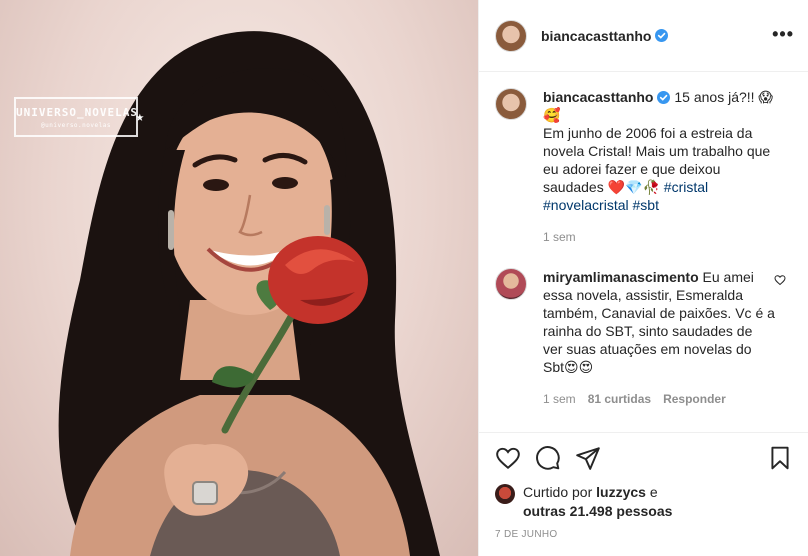 The height and width of the screenshot is (556, 808). Describe the element at coordinates (686, 187) in the screenshot. I see `hashtag-link: #cristal` at that location.